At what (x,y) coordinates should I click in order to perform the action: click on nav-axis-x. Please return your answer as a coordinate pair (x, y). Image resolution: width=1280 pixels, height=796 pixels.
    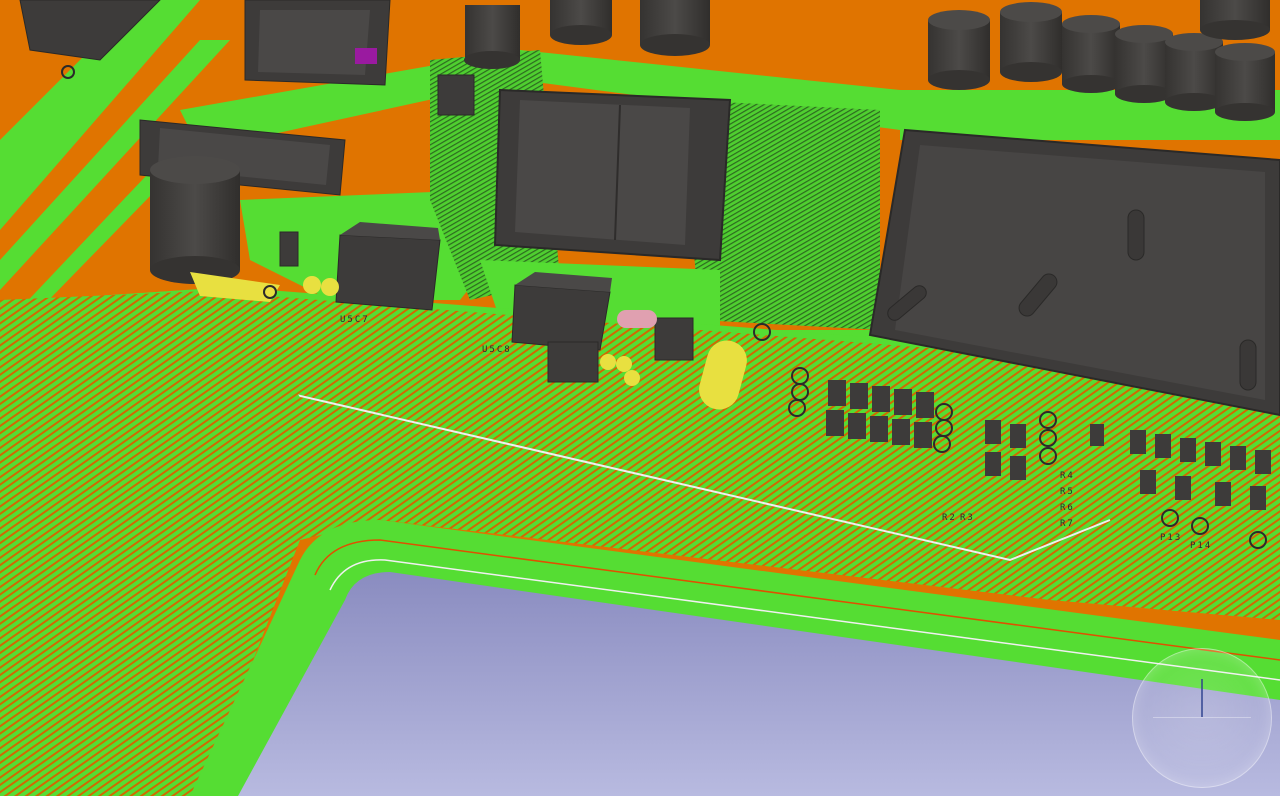
    Looking at the image, I should click on (1202, 717).